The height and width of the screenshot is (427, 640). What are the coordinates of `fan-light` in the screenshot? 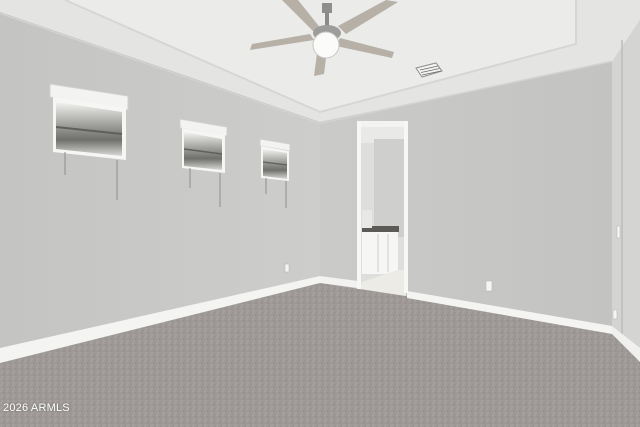 It's located at (326, 45).